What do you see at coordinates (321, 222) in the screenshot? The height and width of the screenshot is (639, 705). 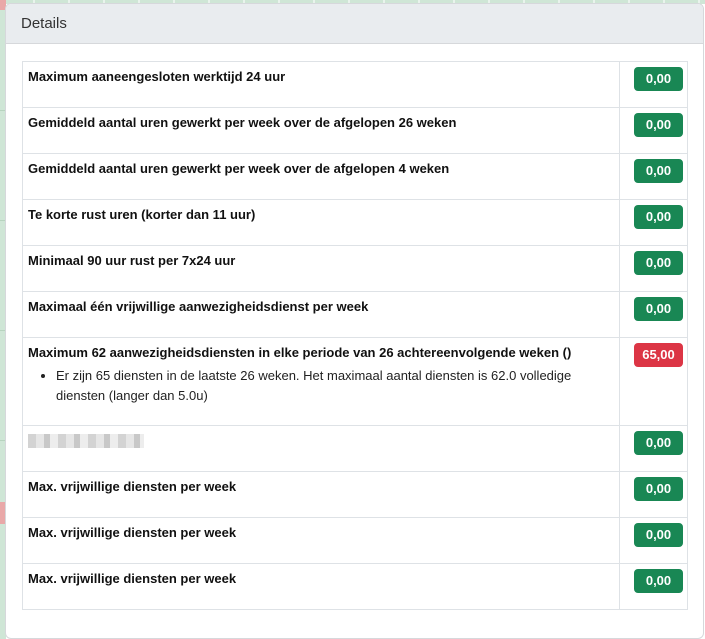 I see `rule-label: Te korte rust uren (korter dan 11 uur)` at bounding box center [321, 222].